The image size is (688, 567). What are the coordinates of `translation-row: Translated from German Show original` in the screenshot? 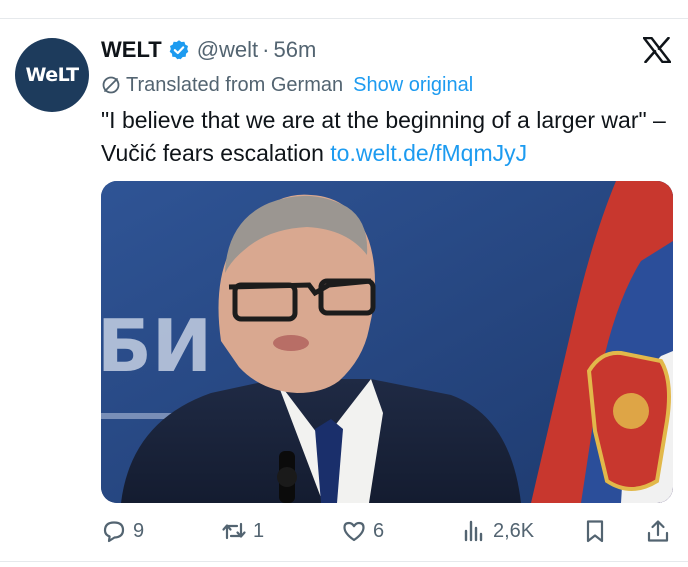 It's located at (287, 85).